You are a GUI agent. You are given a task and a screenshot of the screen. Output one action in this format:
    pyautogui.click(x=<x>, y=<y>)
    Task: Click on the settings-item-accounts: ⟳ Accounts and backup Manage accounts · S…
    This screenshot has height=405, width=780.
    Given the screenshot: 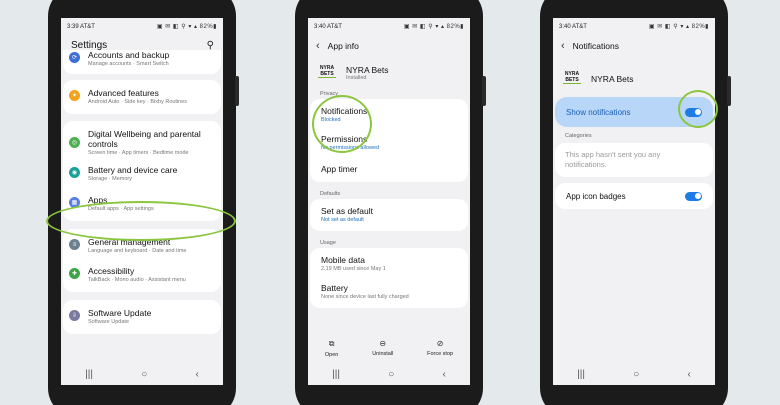 What is the action you would take?
    pyautogui.click(x=142, y=61)
    